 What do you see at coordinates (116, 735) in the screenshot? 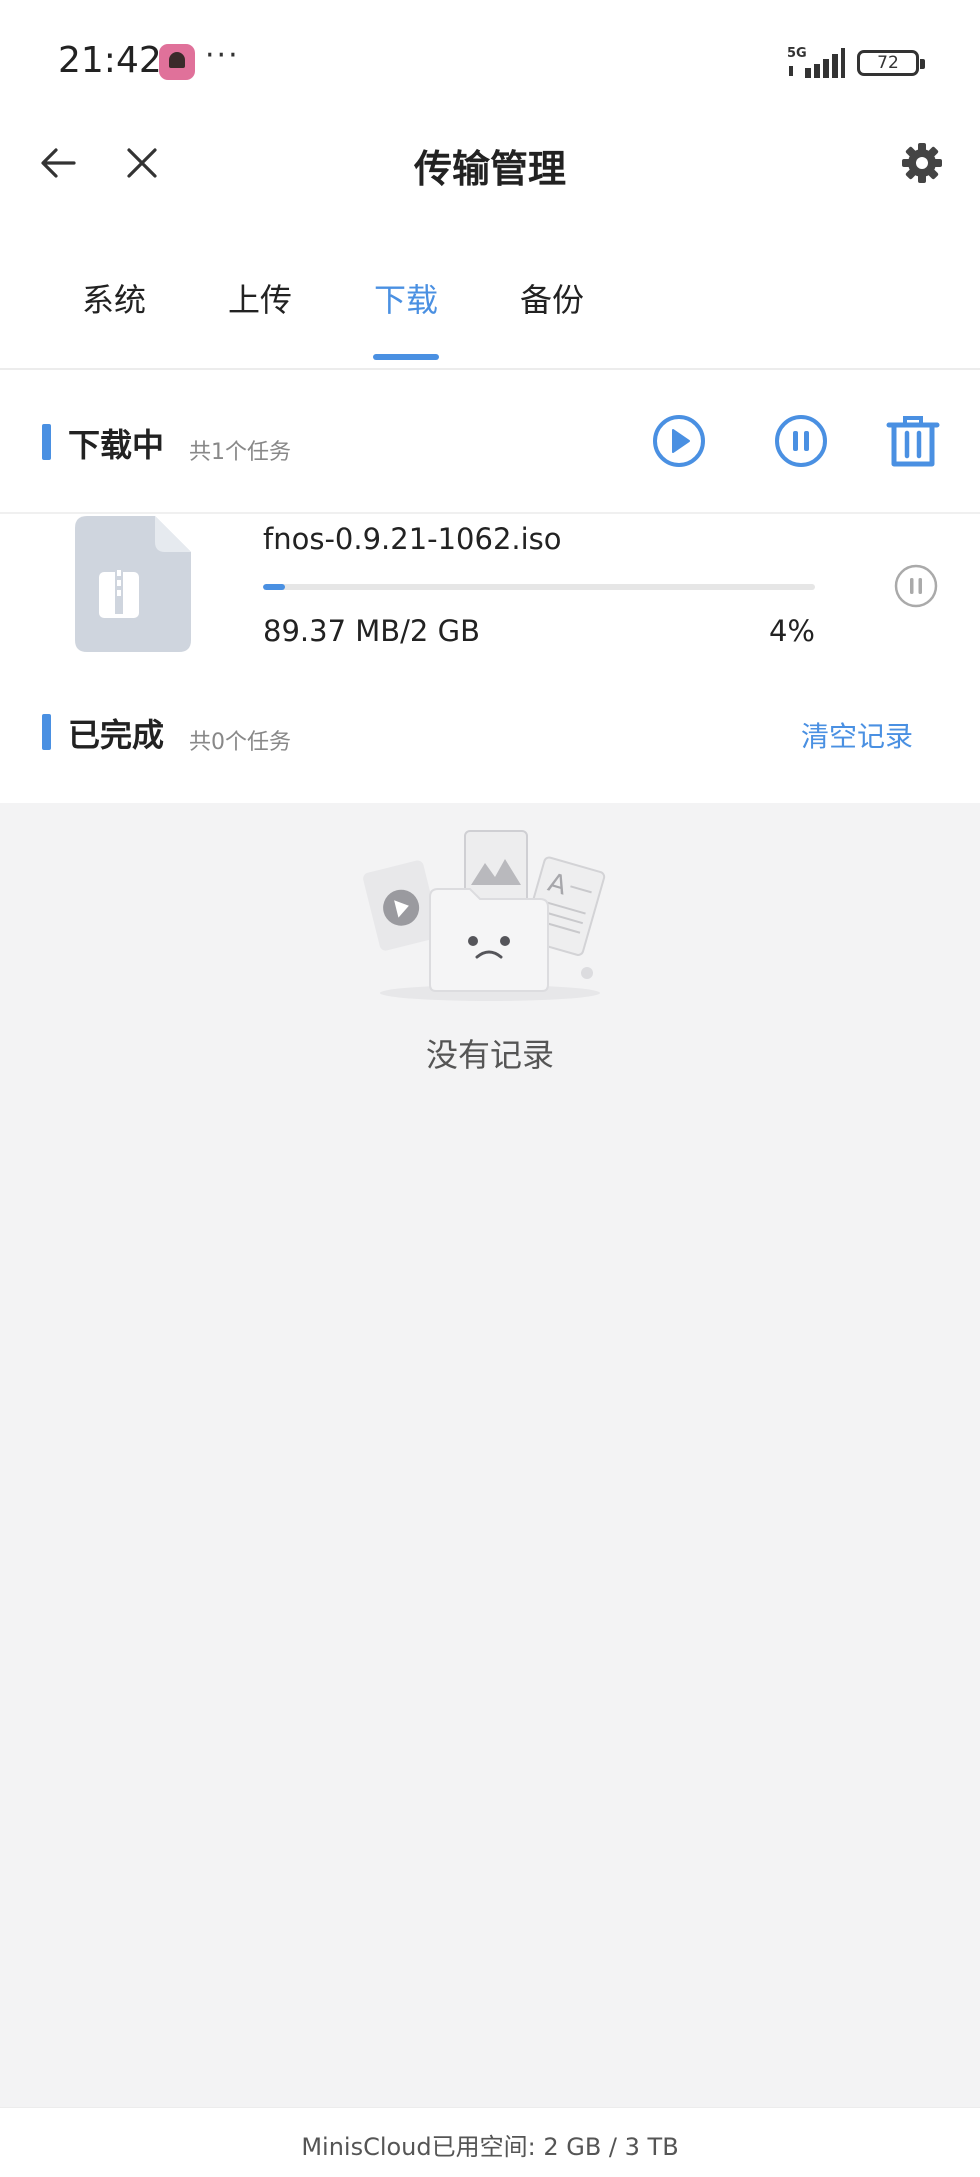
I see `completed-section-title: 已完成` at bounding box center [116, 735].